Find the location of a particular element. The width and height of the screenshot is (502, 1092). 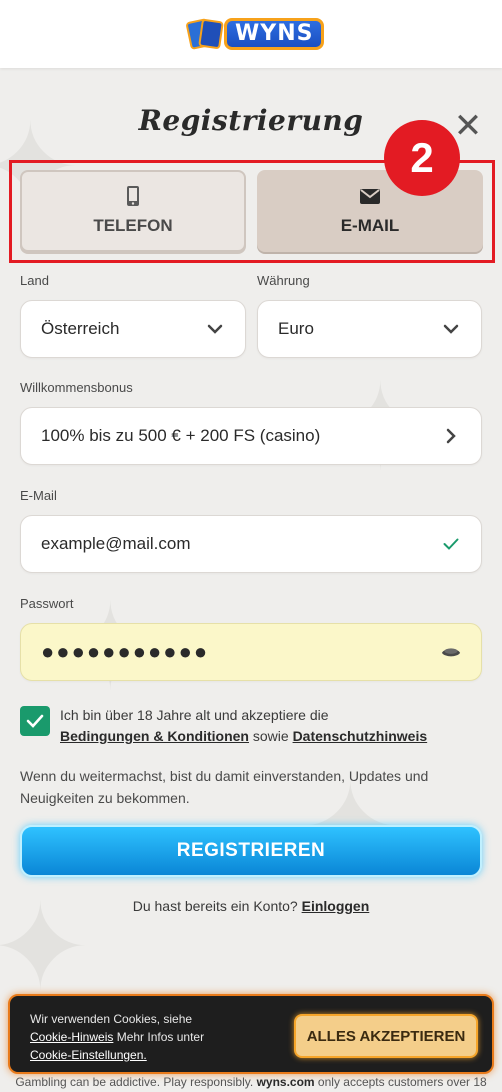

cookie-text-1: Wir verwenden Cookies, siehe is located at coordinates (111, 1019).